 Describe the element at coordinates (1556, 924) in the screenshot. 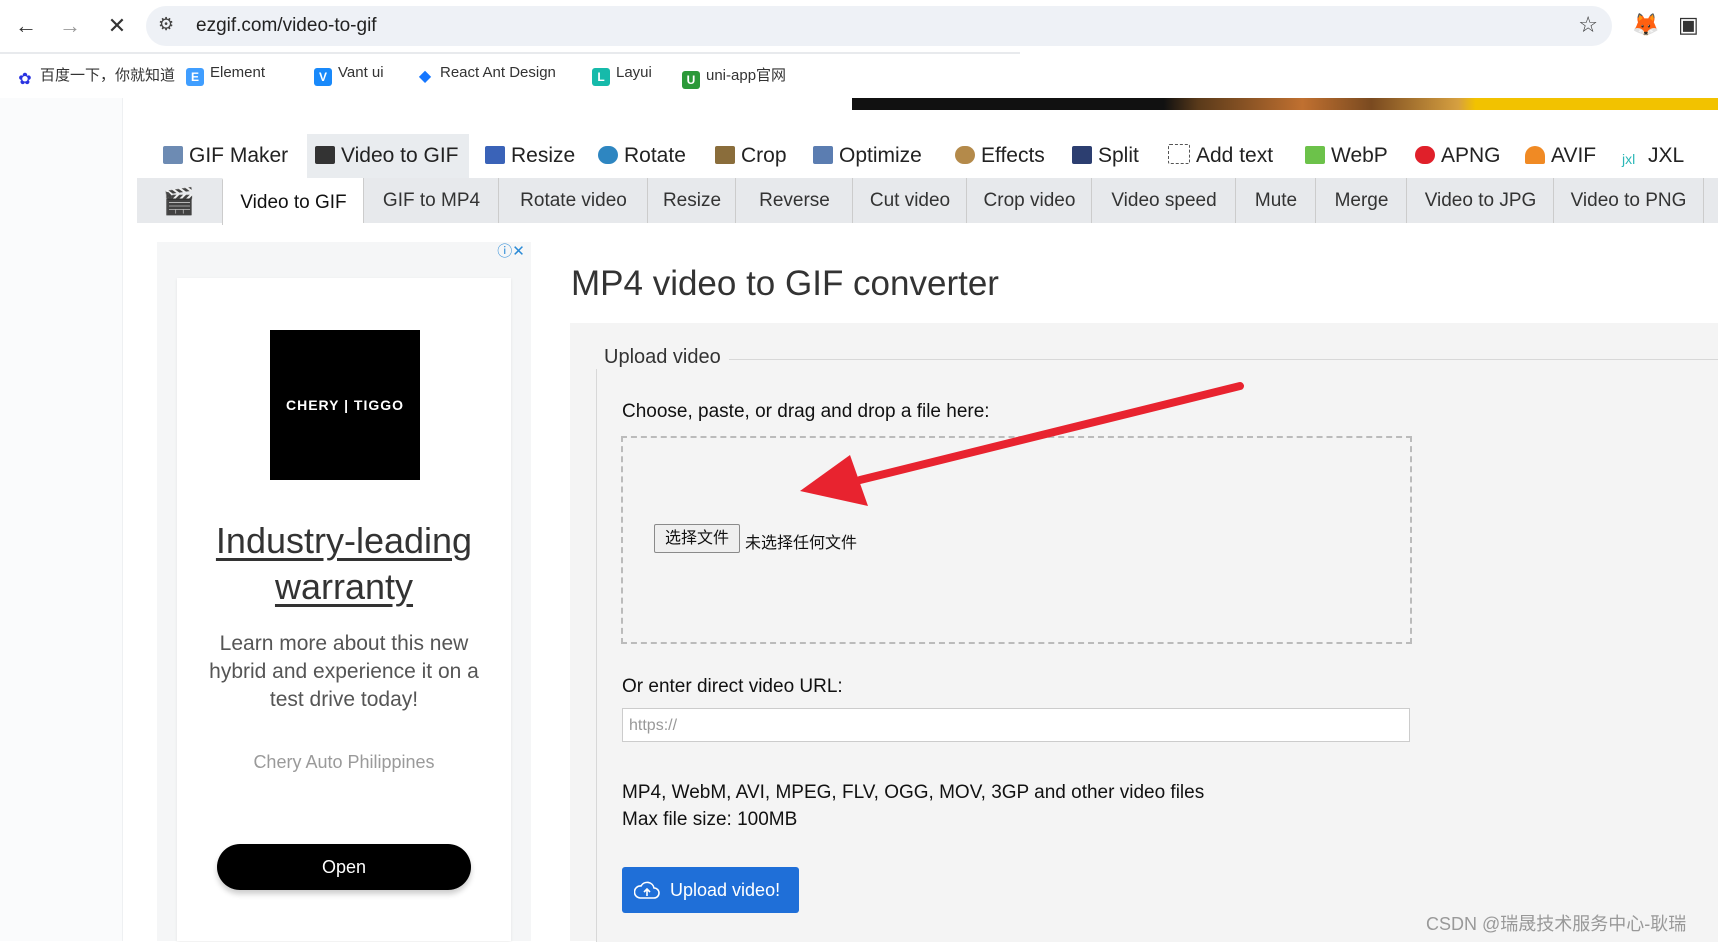

I see `watermark: CSDN @瑞晟技术服务中心-耿瑞` at that location.